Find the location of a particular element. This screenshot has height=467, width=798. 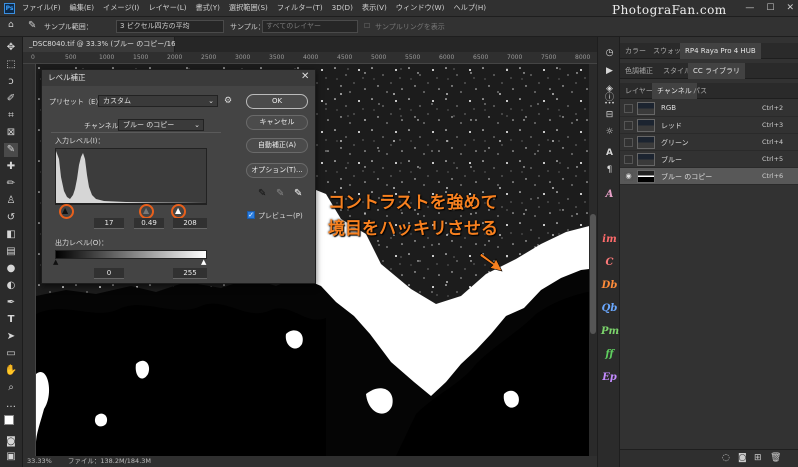

actions-play-icon: ▶ is located at coordinates (609, 71).